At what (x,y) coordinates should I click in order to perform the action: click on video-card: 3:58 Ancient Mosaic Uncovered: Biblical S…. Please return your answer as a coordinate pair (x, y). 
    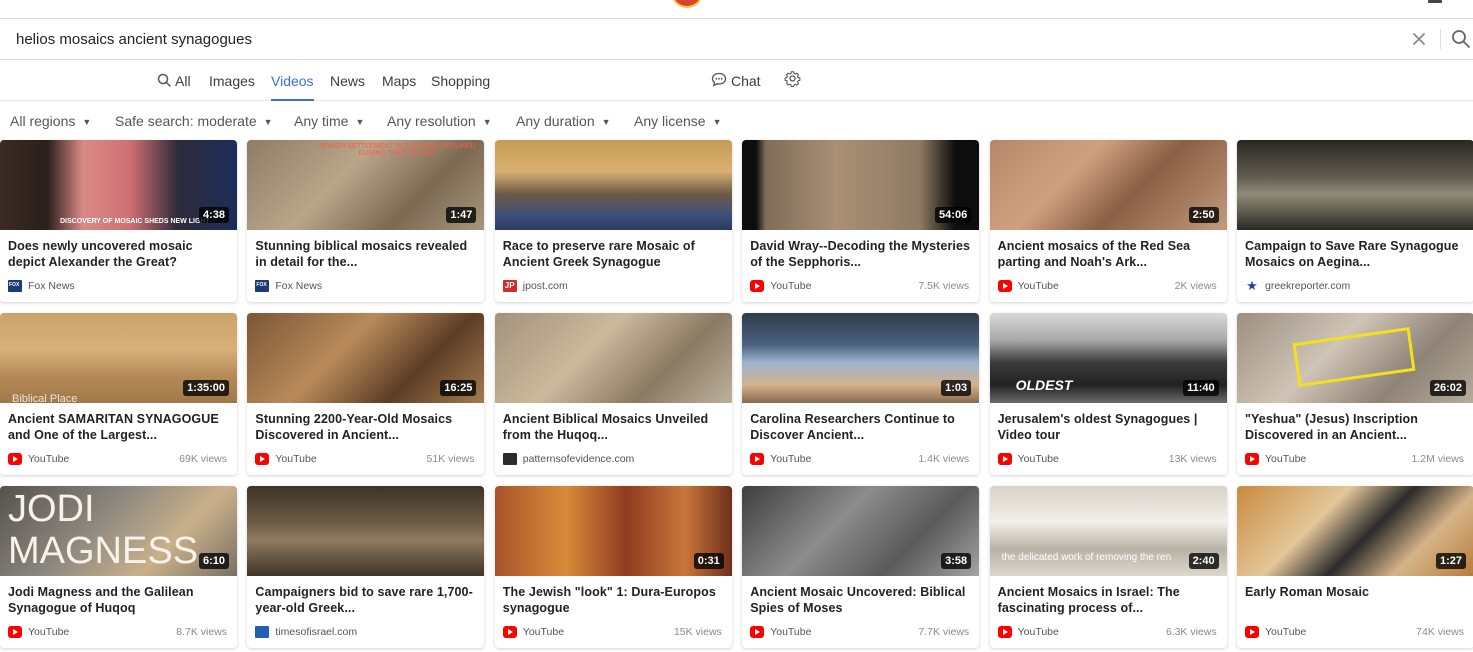
    Looking at the image, I should click on (861, 567).